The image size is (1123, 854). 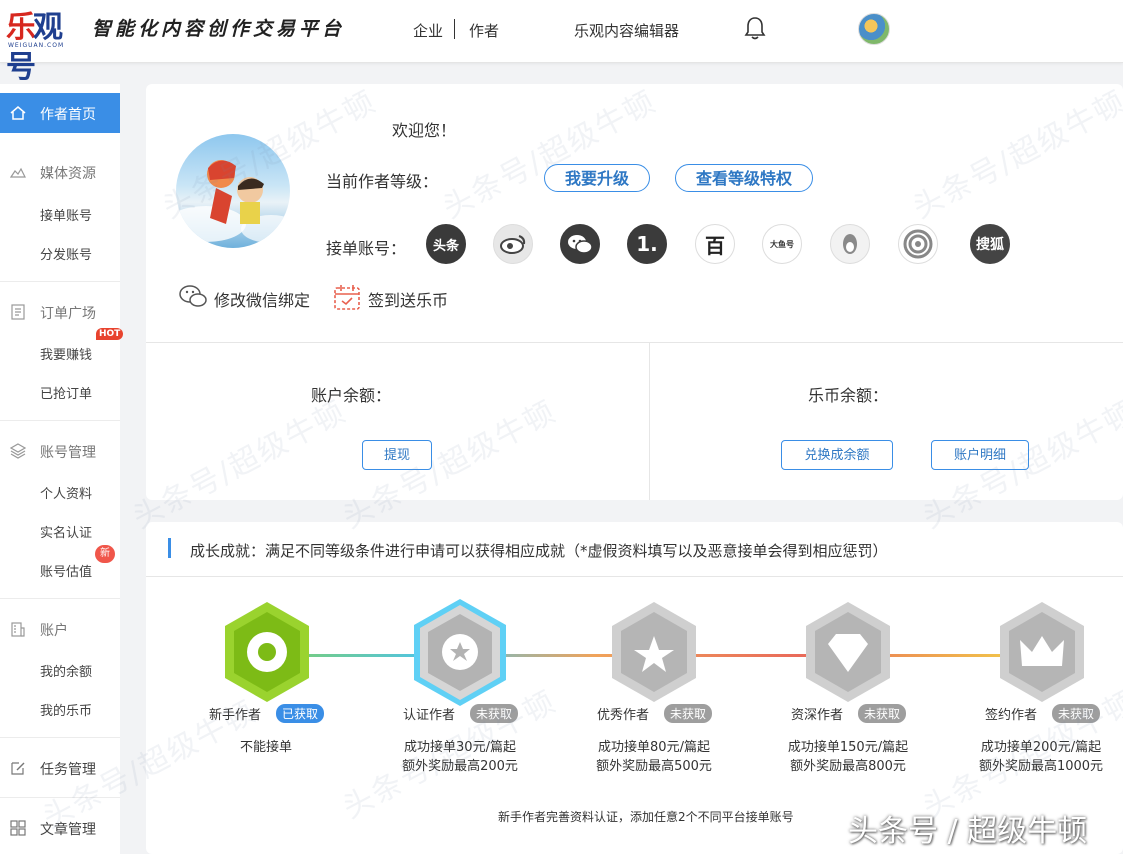 I want to click on yidian-icon: 1., so click(x=647, y=244).